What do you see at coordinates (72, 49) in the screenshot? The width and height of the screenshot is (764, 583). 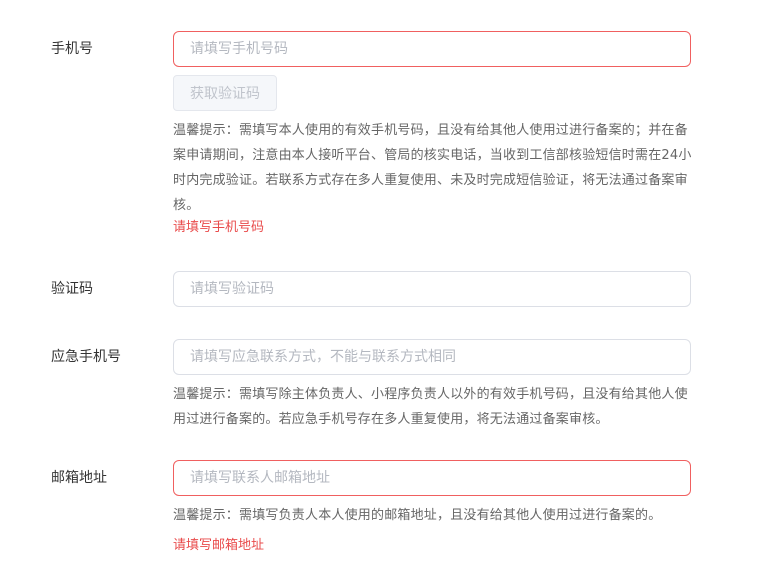 I see `phone-label: 手机号` at bounding box center [72, 49].